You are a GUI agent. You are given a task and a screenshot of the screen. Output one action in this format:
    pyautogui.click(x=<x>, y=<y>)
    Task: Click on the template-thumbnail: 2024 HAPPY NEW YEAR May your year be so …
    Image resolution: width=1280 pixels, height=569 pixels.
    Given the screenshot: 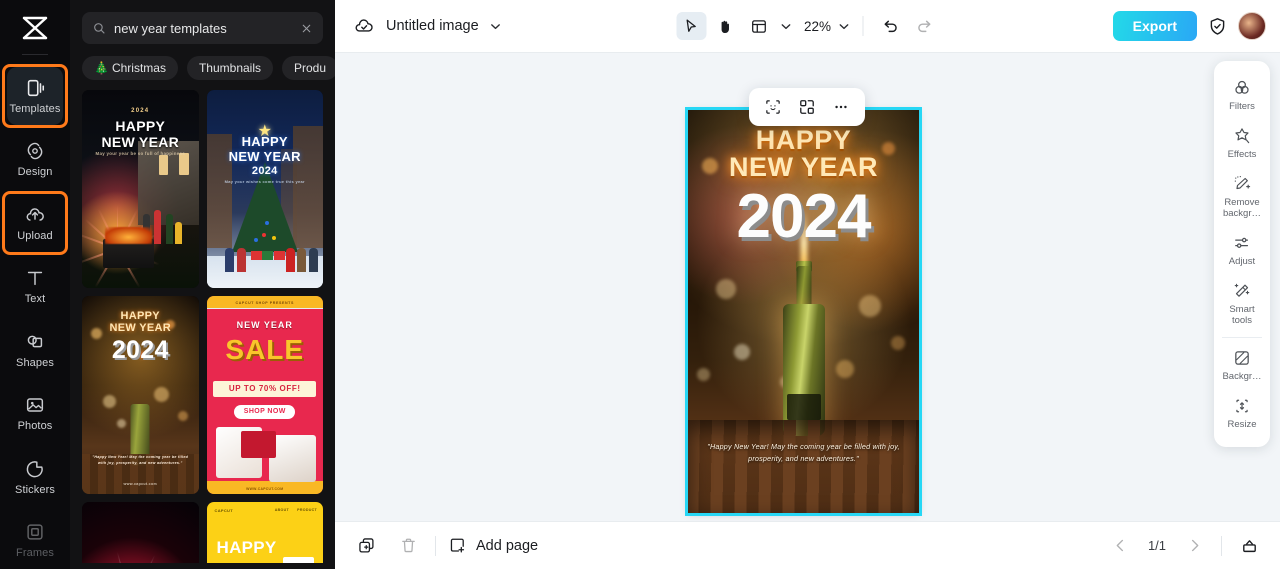 What is the action you would take?
    pyautogui.click(x=140, y=189)
    